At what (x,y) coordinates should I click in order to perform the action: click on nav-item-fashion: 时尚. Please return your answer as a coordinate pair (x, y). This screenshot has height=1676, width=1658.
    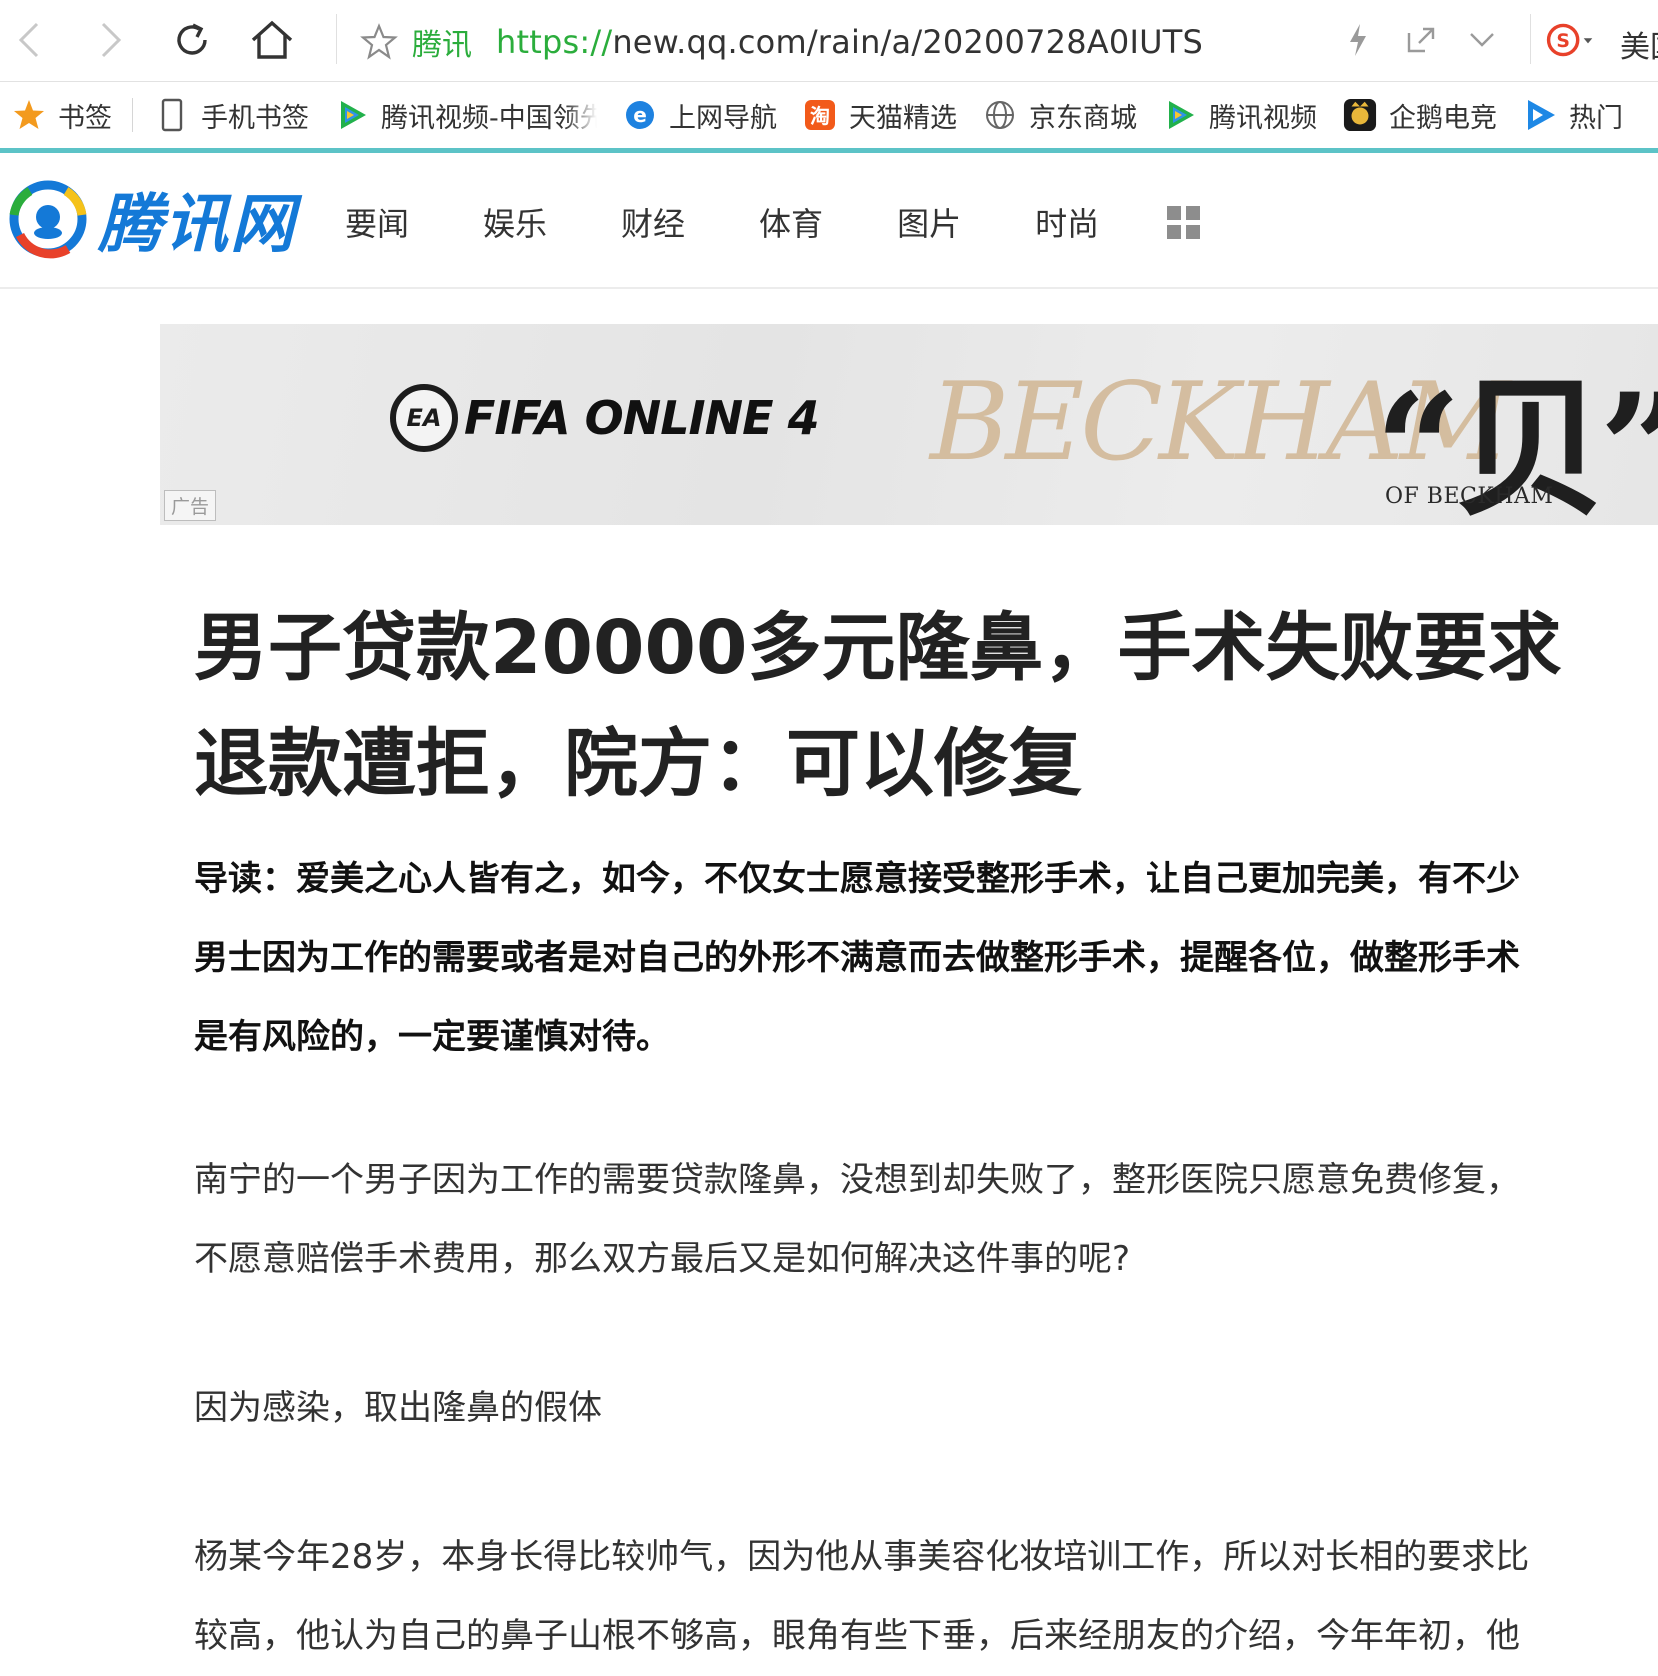
    Looking at the image, I should click on (1067, 222).